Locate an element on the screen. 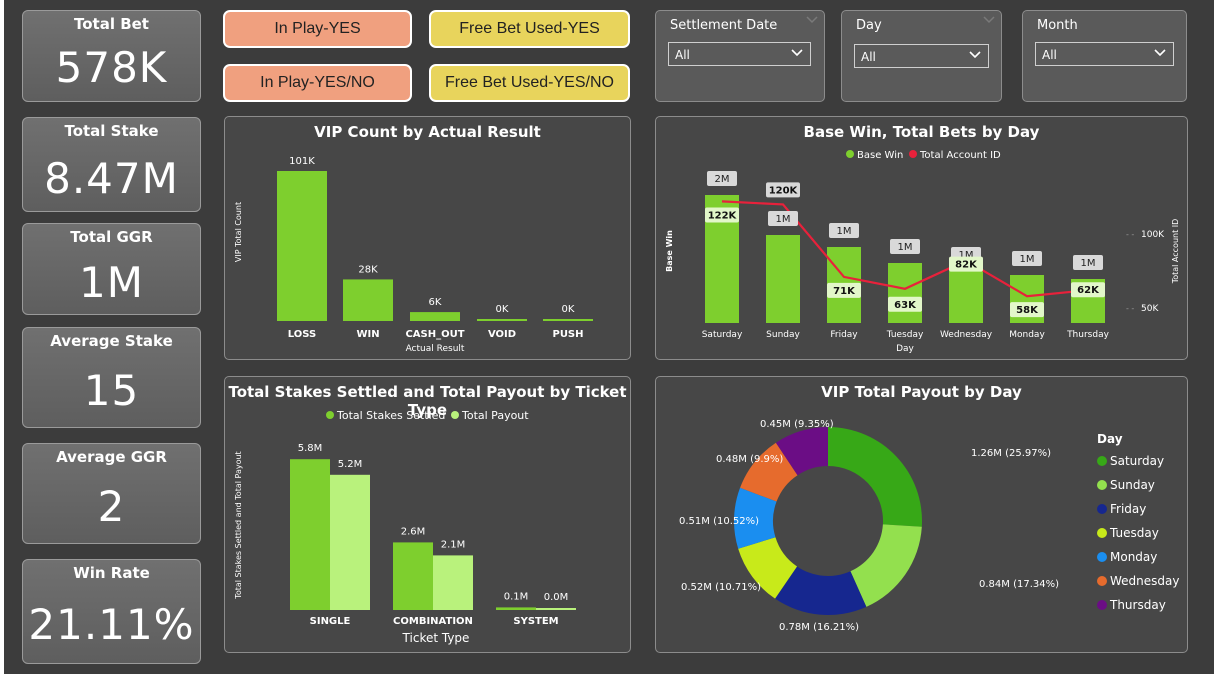 Image resolution: width=1214 pixels, height=674 pixels. kpi-title: Total Bet is located at coordinates (111, 24).